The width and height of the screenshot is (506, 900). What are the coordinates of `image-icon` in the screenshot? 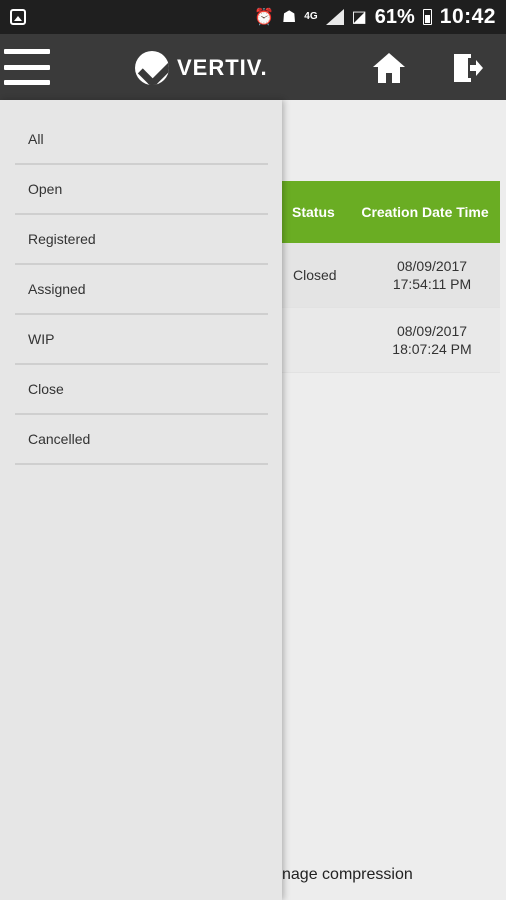 It's located at (18, 17).